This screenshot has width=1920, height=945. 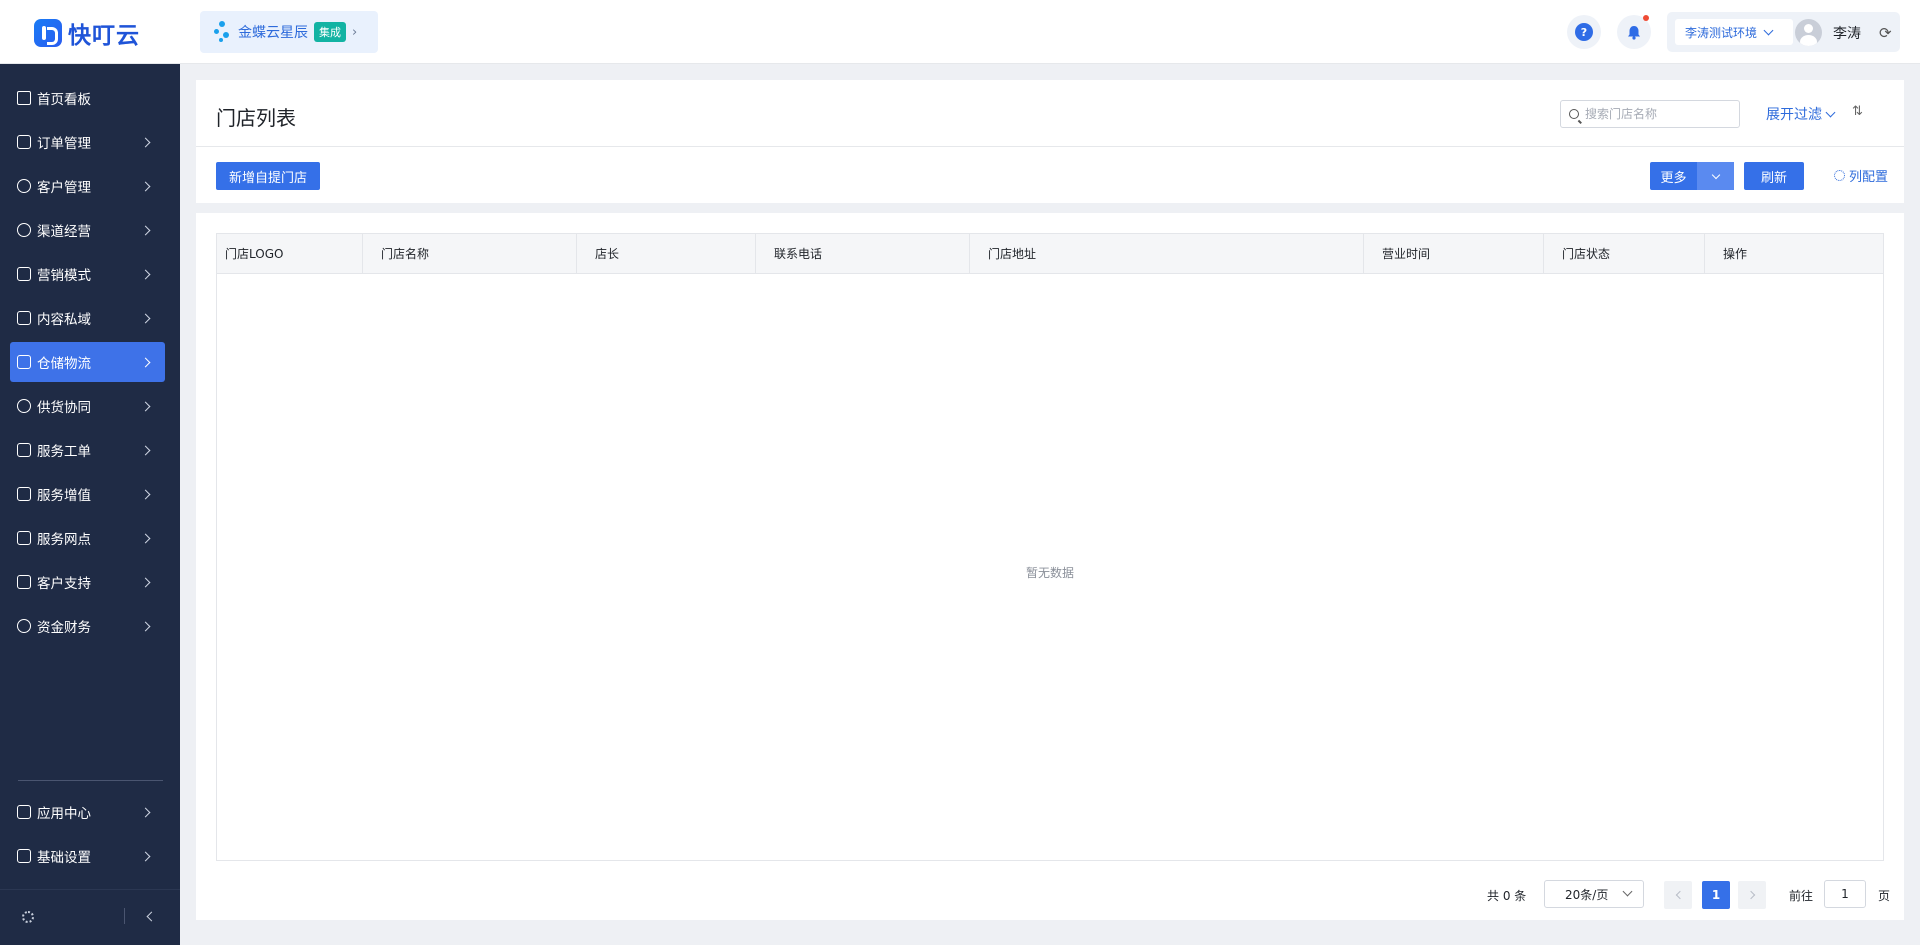 I want to click on total-count: 共 0 条, so click(x=1507, y=896).